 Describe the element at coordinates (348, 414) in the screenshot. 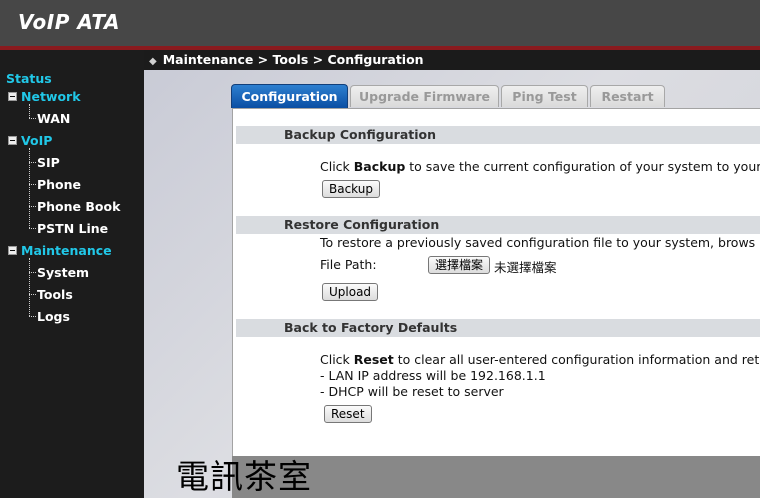

I see `reset-button: Reset` at that location.